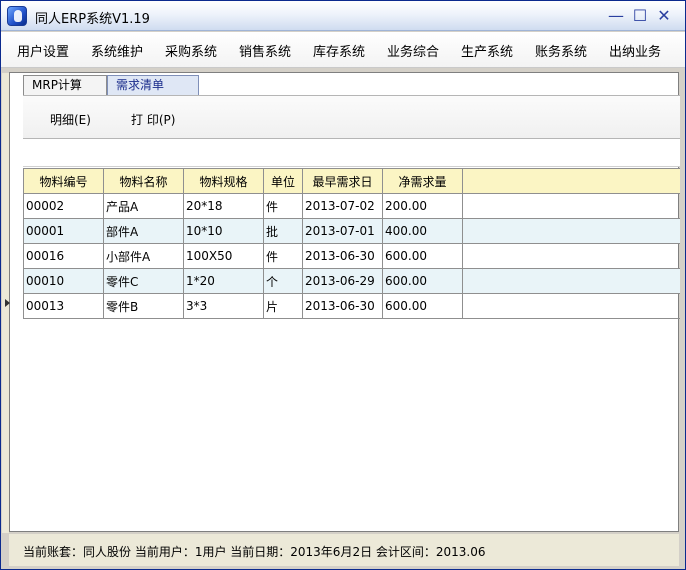 This screenshot has width=686, height=570. What do you see at coordinates (143, 281) in the screenshot?
I see `cell-material-name: 零件C` at bounding box center [143, 281].